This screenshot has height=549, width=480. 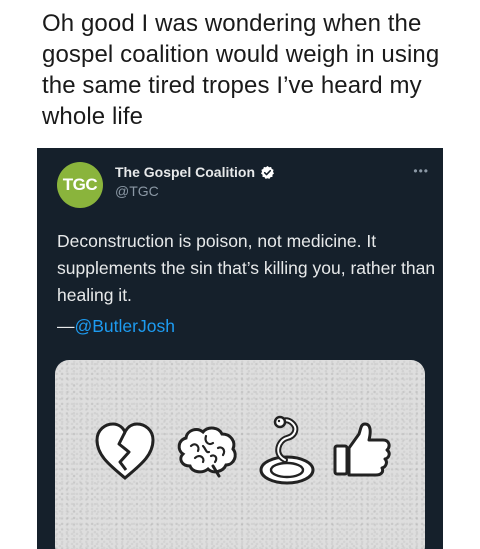 I want to click on tweet-attribution: —@ButlerJosh, so click(x=116, y=326).